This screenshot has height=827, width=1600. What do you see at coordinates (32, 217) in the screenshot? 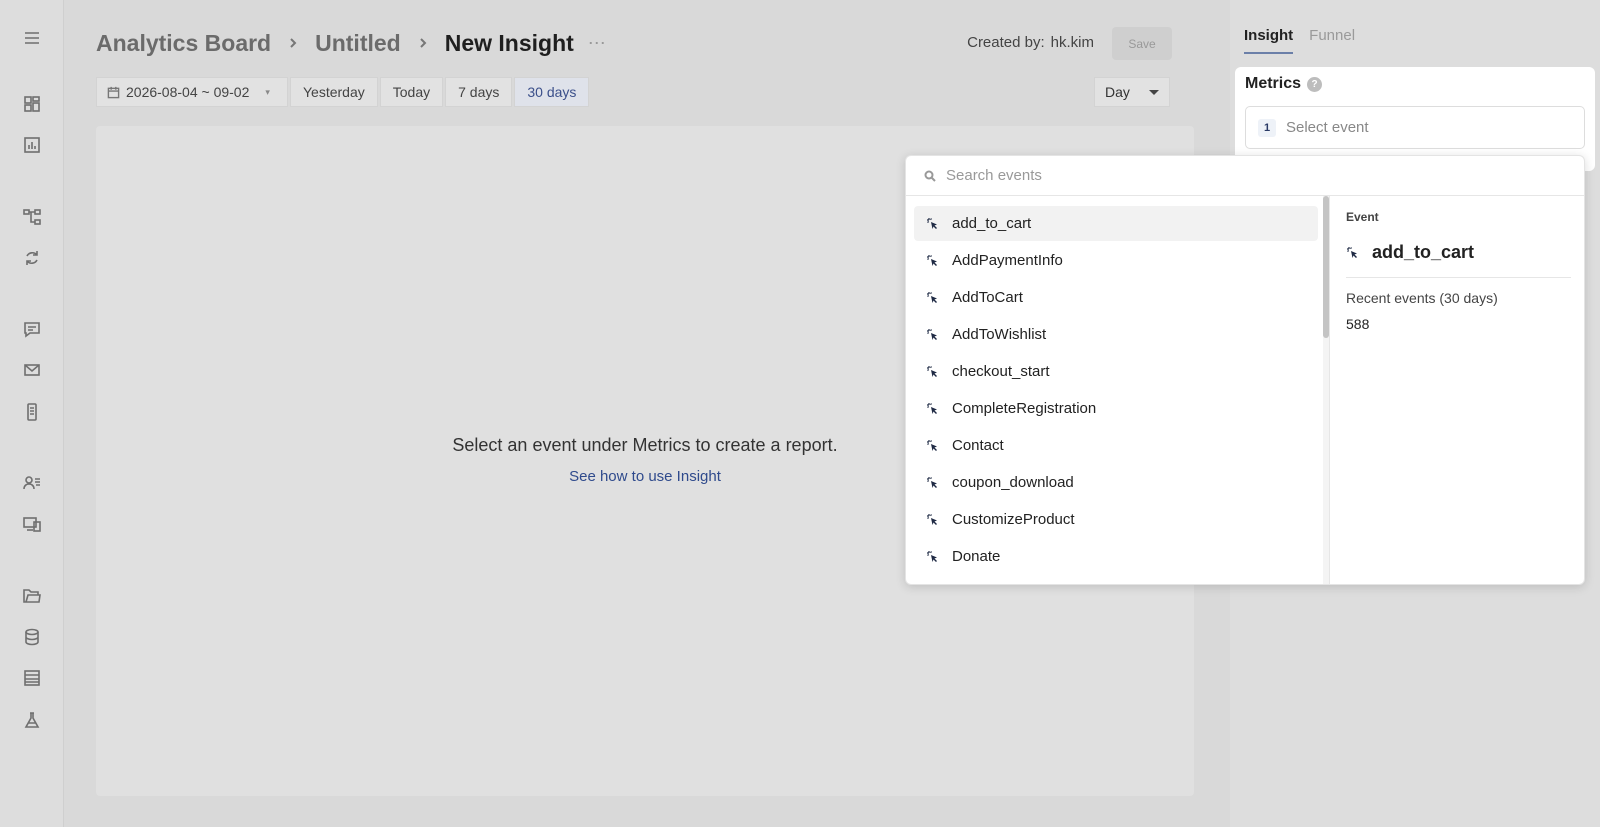
I see `flow-icon` at bounding box center [32, 217].